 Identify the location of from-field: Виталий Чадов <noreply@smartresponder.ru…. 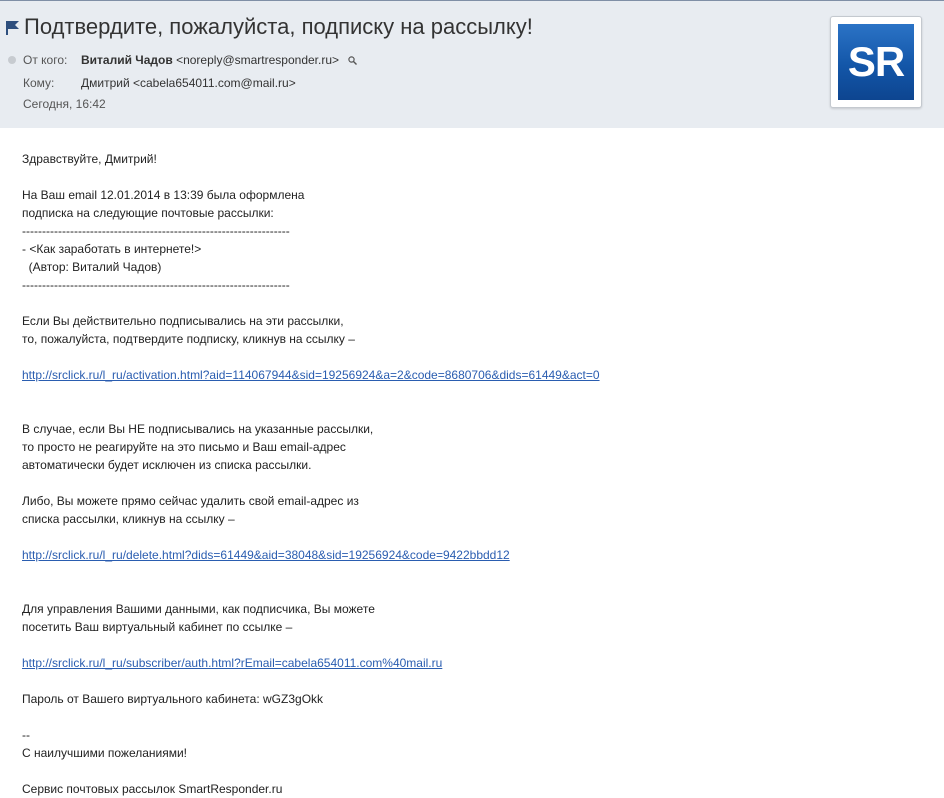
(219, 60).